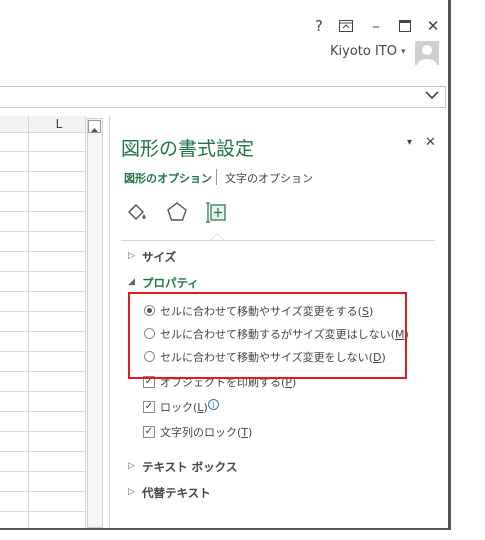  What do you see at coordinates (432, 96) in the screenshot?
I see `expand-formula-bar-icon` at bounding box center [432, 96].